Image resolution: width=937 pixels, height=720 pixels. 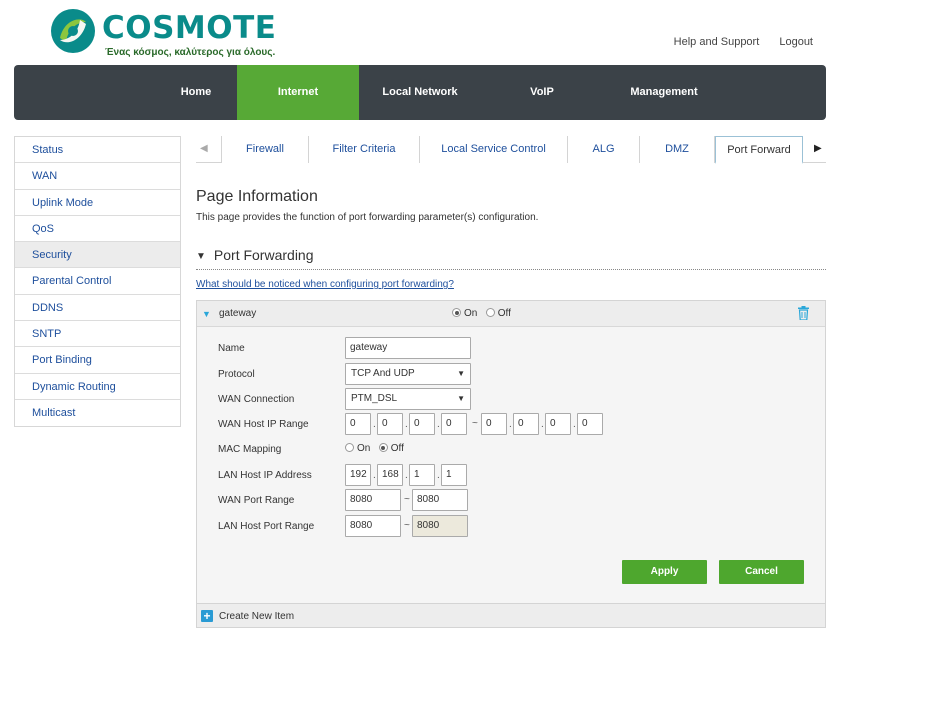 I want to click on wan-port-start-input: 8080, so click(x=373, y=500).